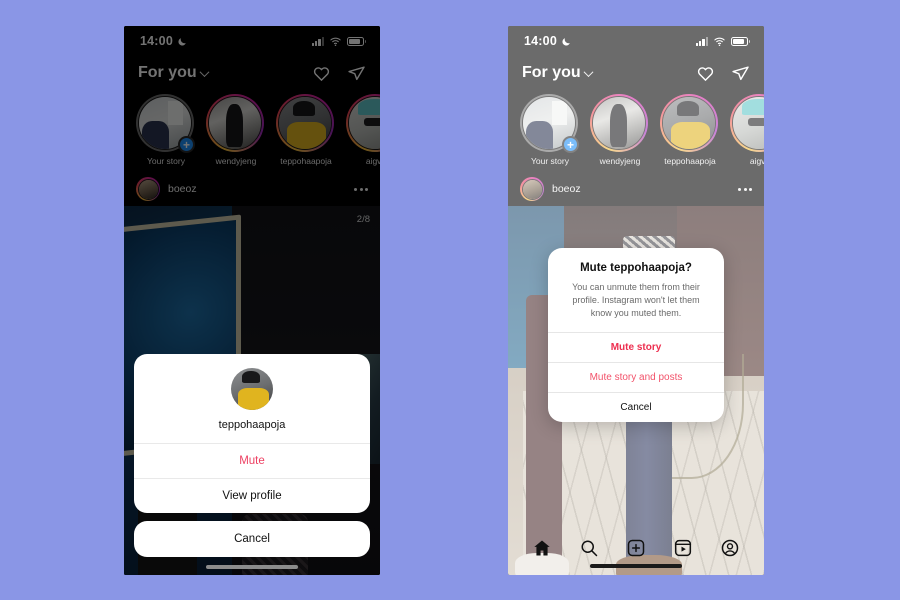  What do you see at coordinates (636, 377) in the screenshot?
I see `mute-story-and-posts-button: Mute story and posts` at bounding box center [636, 377].